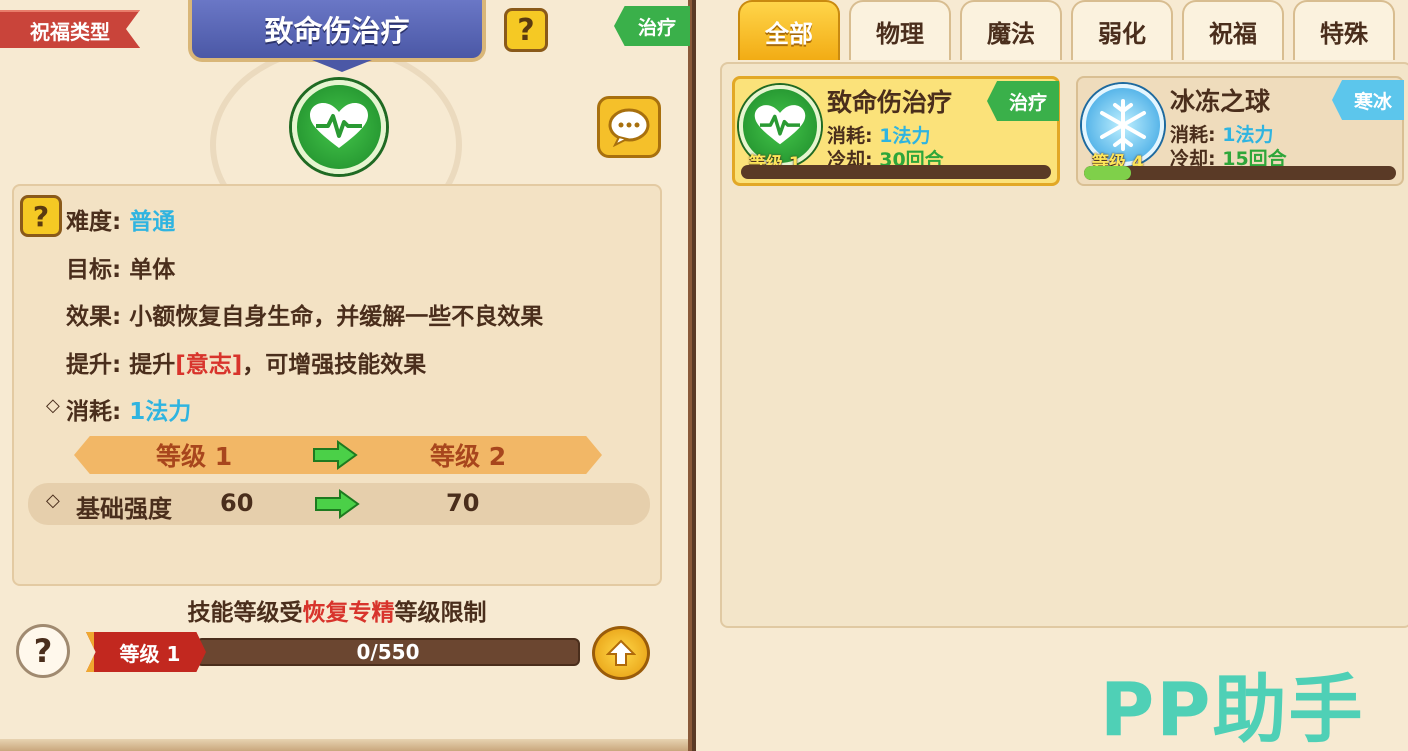  What do you see at coordinates (1233, 30) in the screenshot?
I see `tab-blessing: 祝福` at bounding box center [1233, 30].